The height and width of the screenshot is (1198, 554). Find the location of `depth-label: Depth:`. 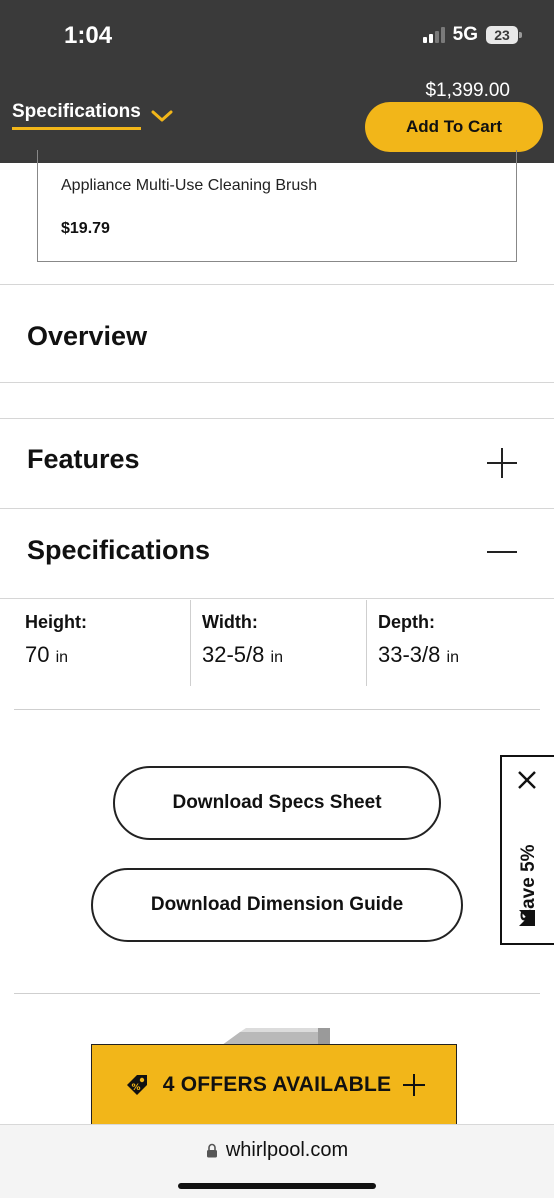

depth-label: Depth: is located at coordinates (406, 622).